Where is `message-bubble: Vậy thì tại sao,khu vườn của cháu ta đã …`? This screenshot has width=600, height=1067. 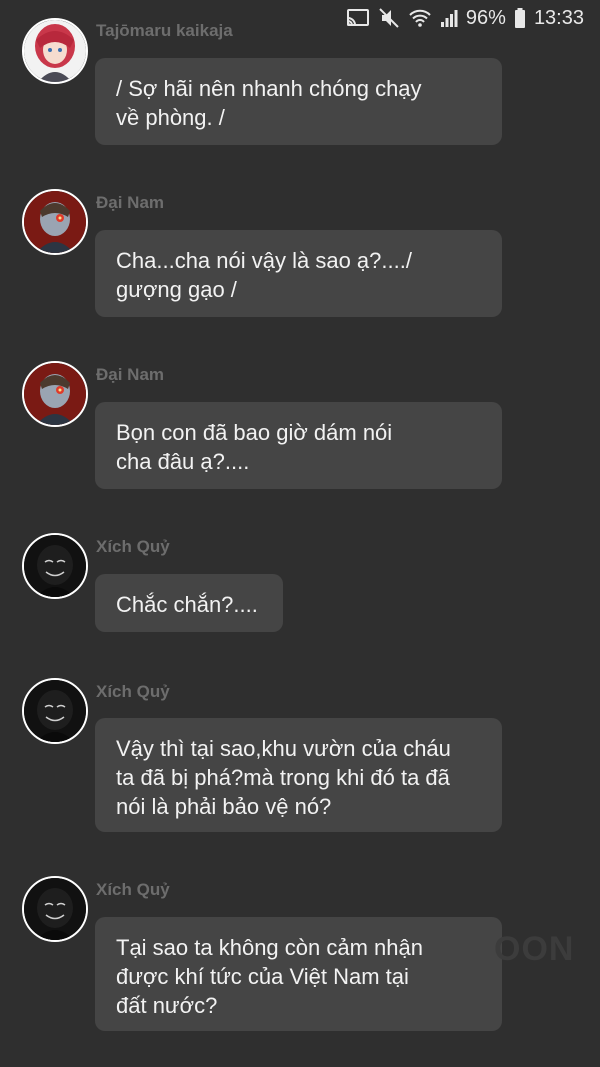
message-bubble: Vậy thì tại sao,khu vườn của cháu ta đã … is located at coordinates (298, 775).